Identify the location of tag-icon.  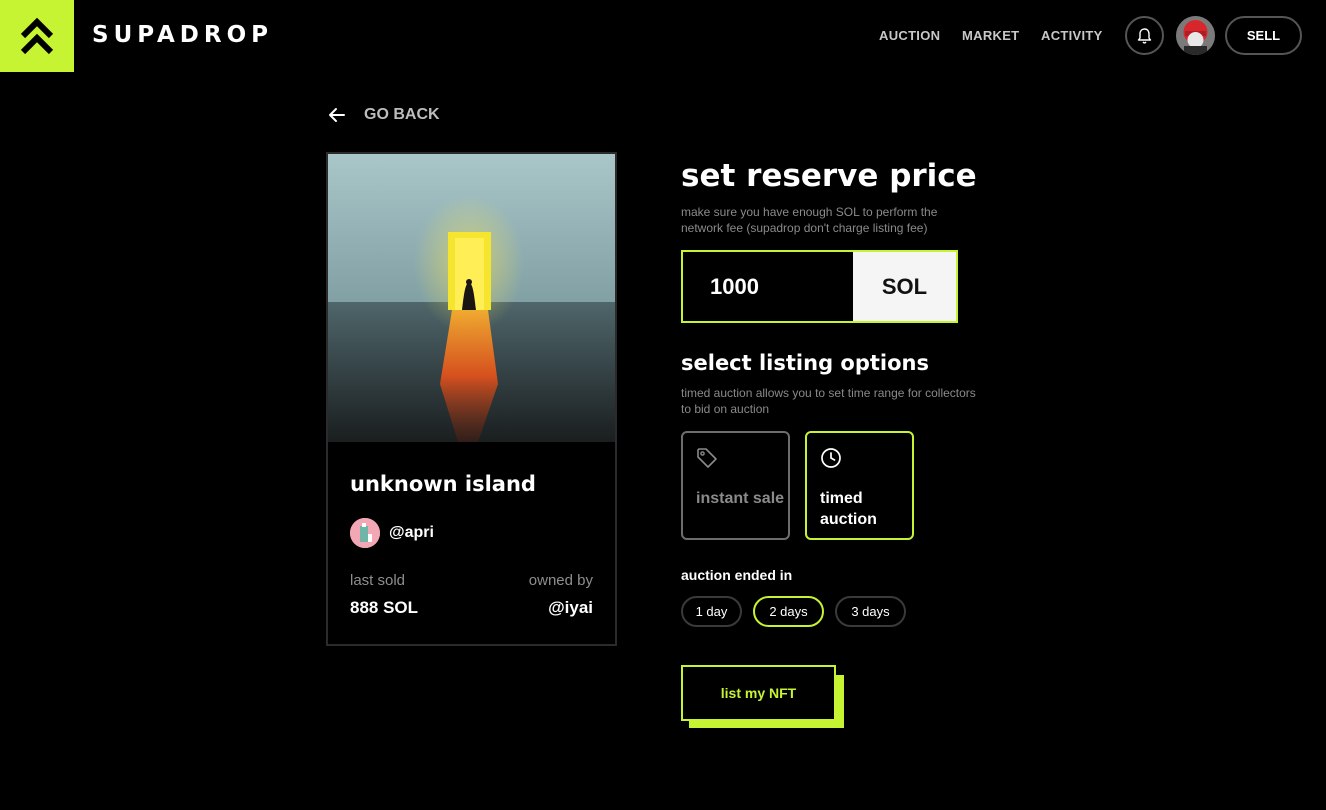
(707, 458).